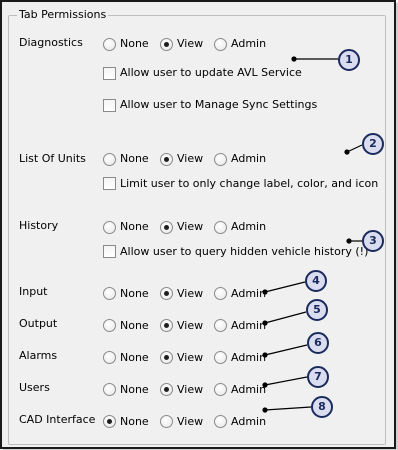 The height and width of the screenshot is (450, 398). I want to click on callout-5-dot, so click(265, 323).